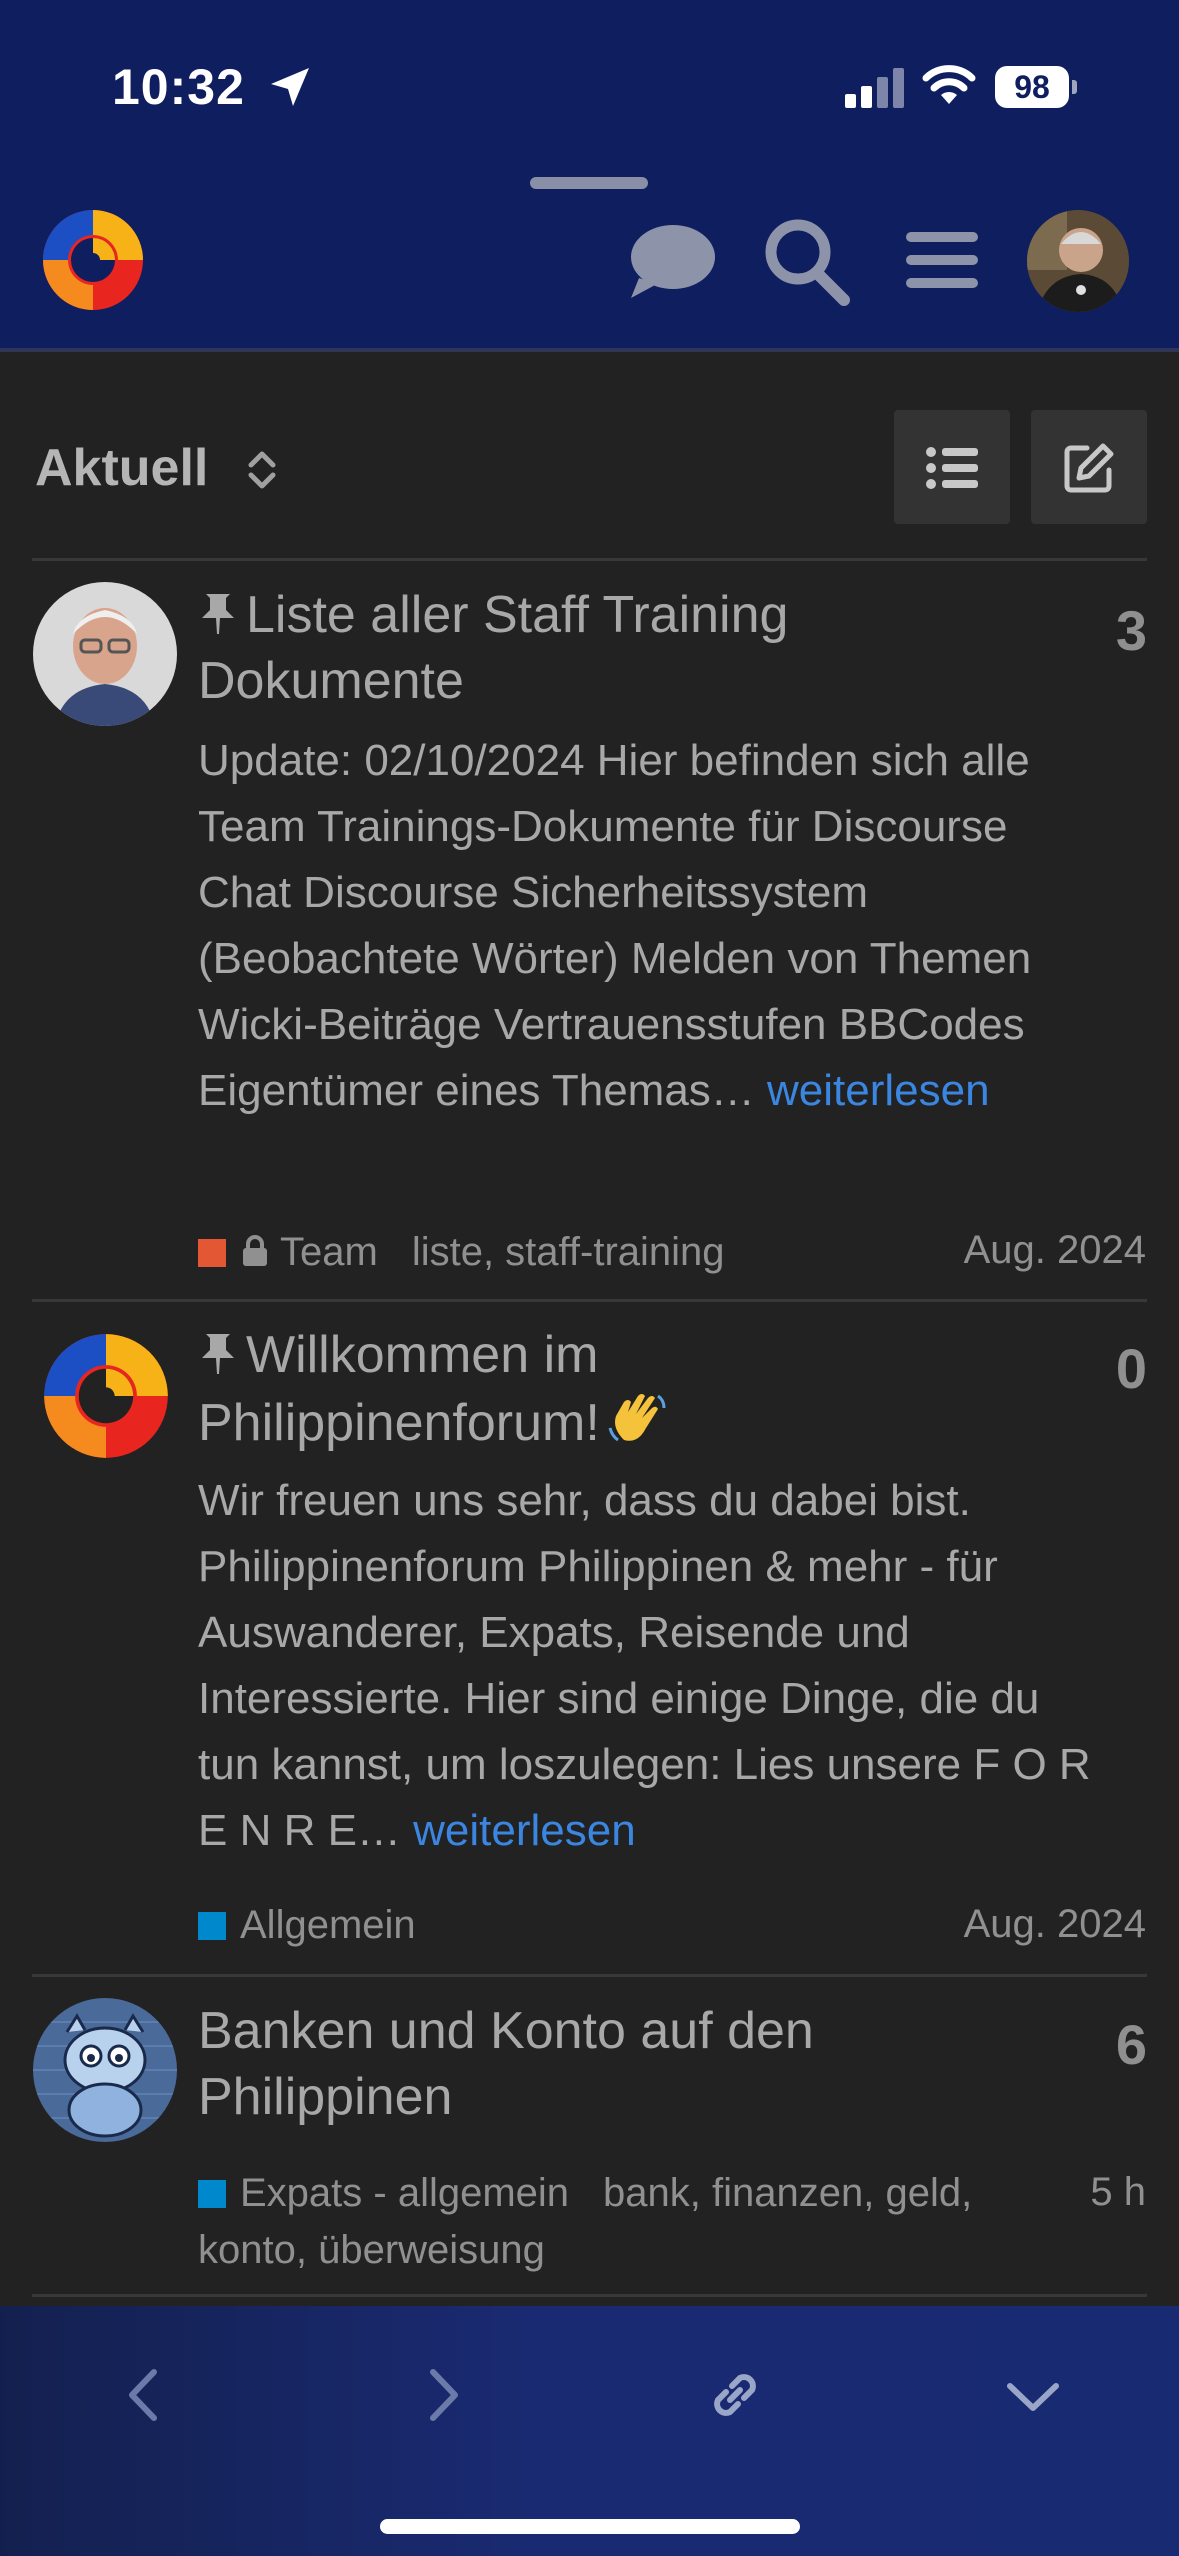  I want to click on search-icon, so click(806, 260).